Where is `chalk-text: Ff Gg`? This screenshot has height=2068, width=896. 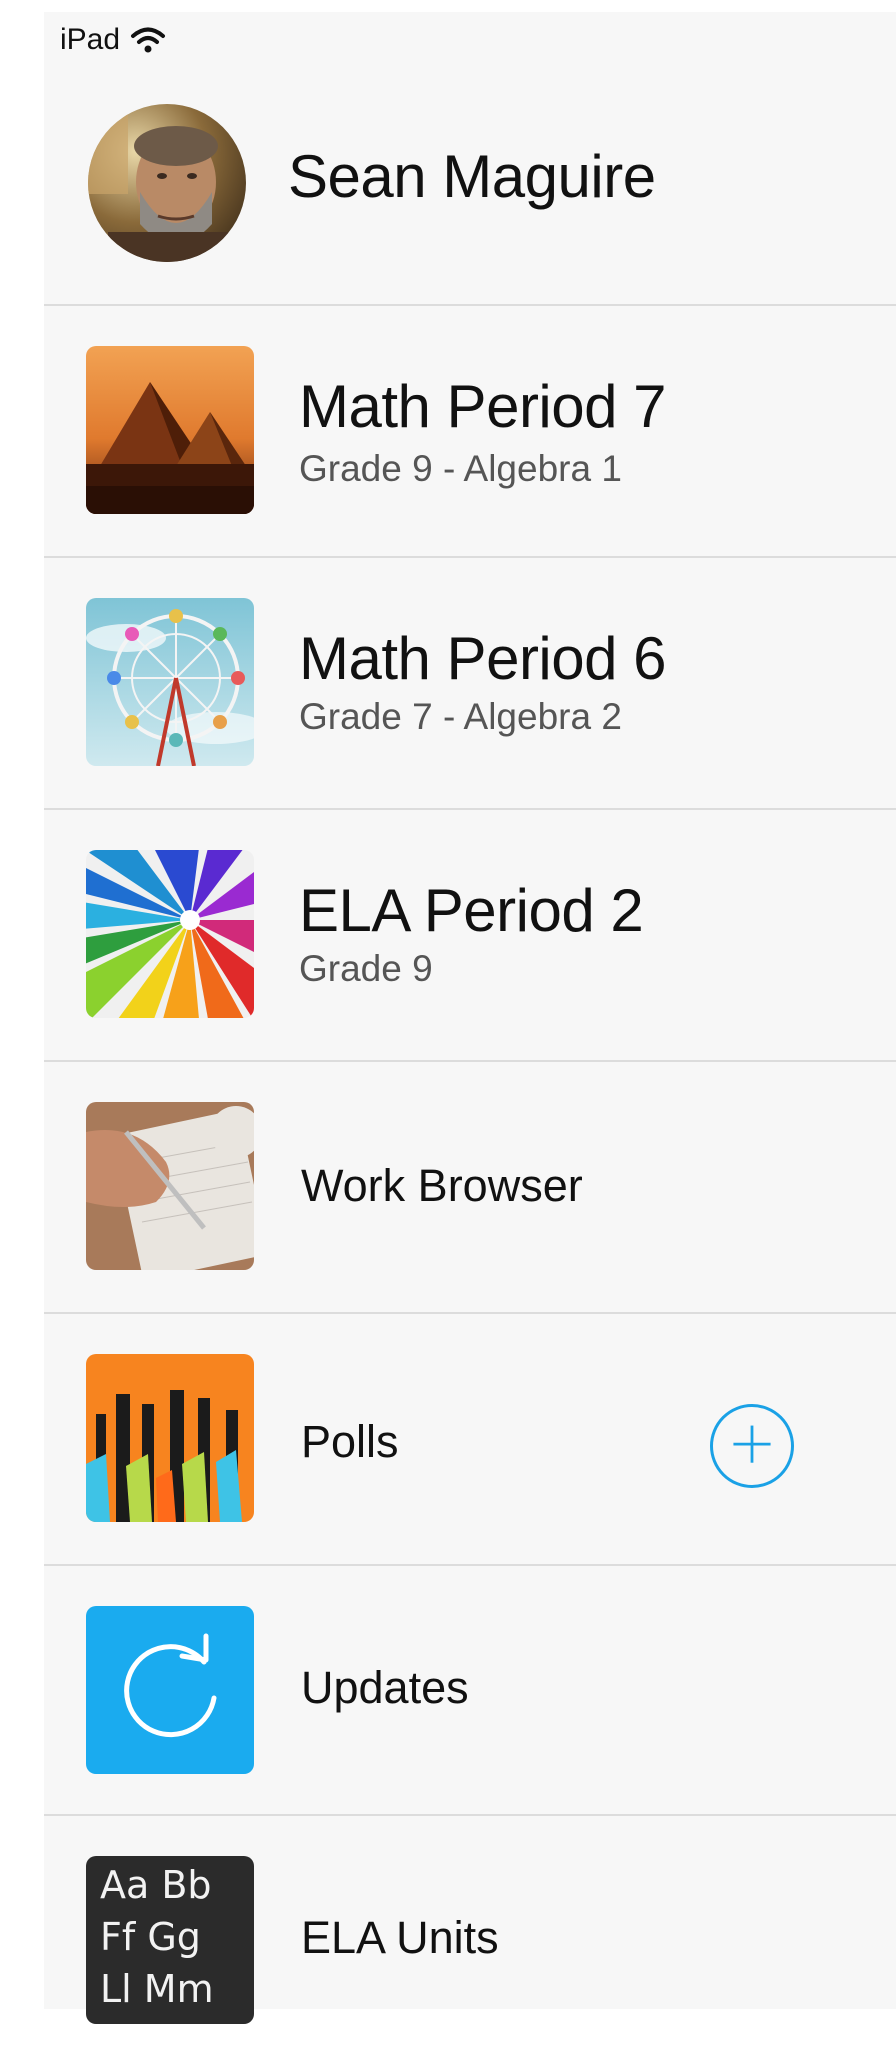 chalk-text: Ff Gg is located at coordinates (150, 1937).